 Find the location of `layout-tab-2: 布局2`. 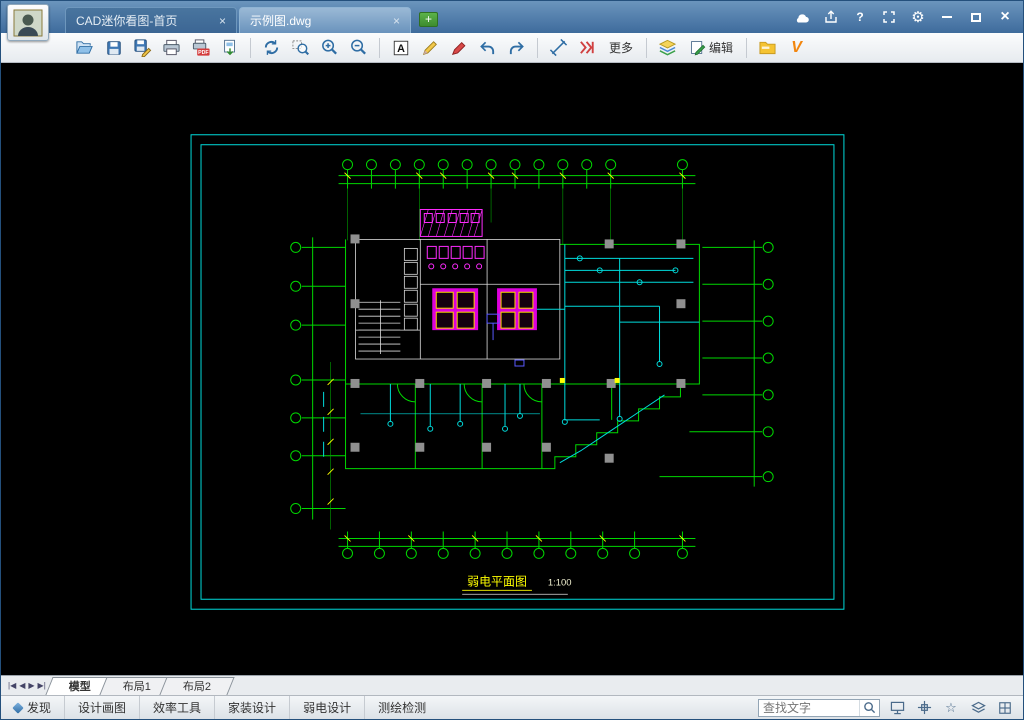

layout-tab-2: 布局2 is located at coordinates (197, 685).